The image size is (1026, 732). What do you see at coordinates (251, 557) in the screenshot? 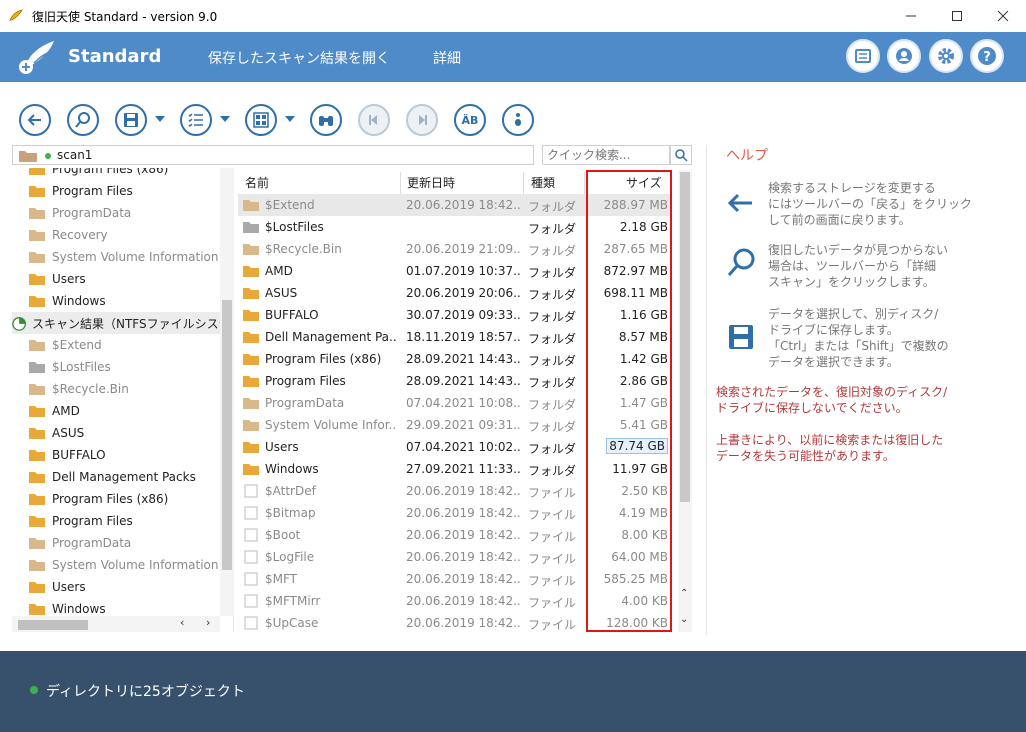
I see `file-icon` at bounding box center [251, 557].